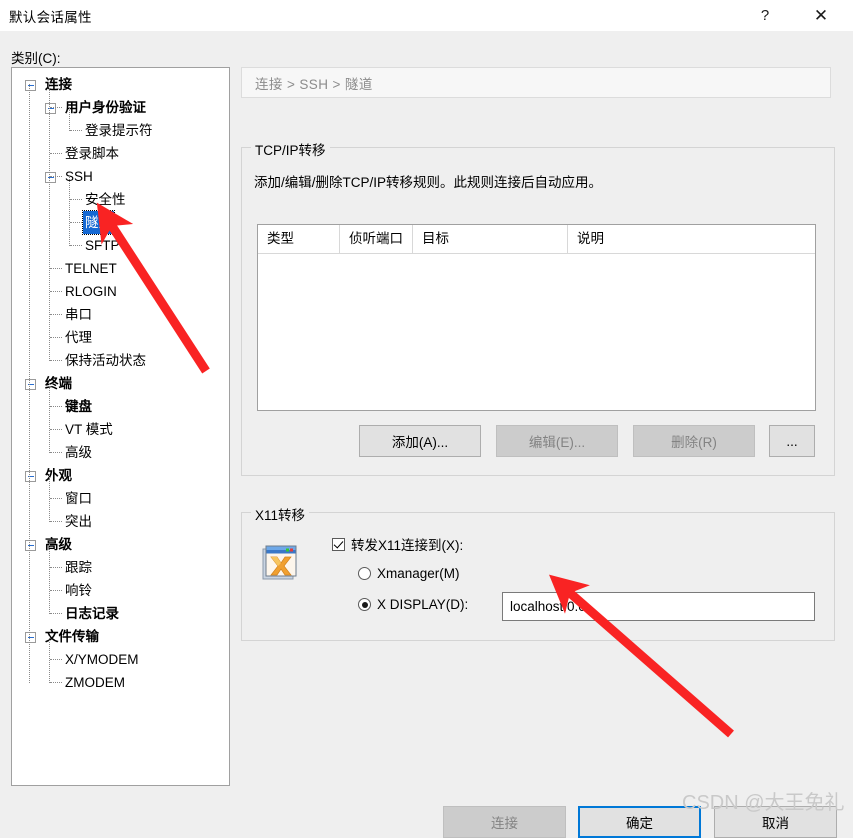  Describe the element at coordinates (78, 337) in the screenshot. I see `tree-item-label: 代理` at that location.